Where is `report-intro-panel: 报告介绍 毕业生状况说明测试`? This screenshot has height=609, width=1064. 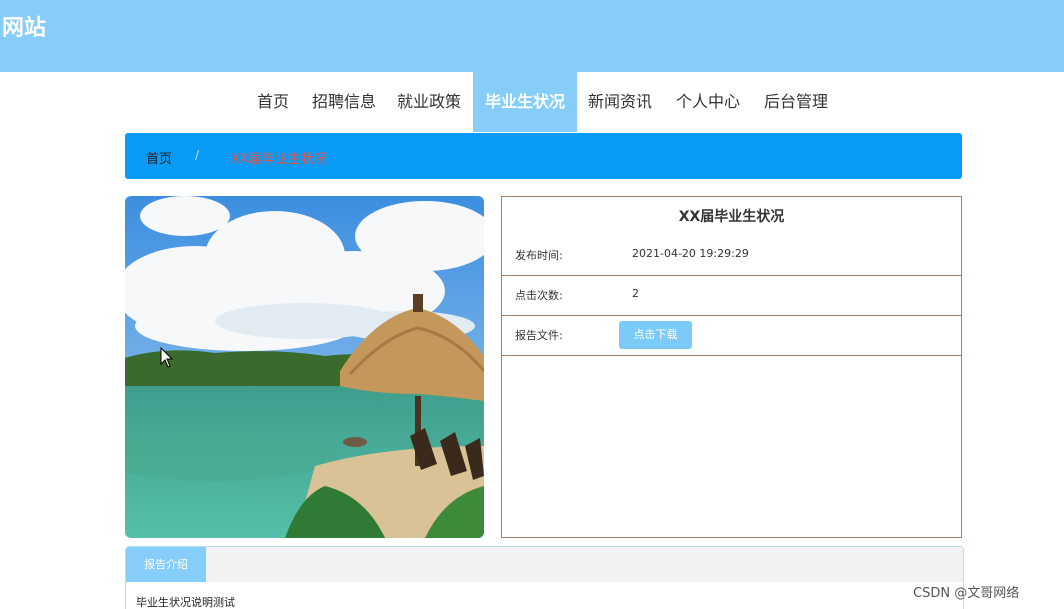 report-intro-panel: 报告介绍 毕业生状况说明测试 is located at coordinates (544, 577).